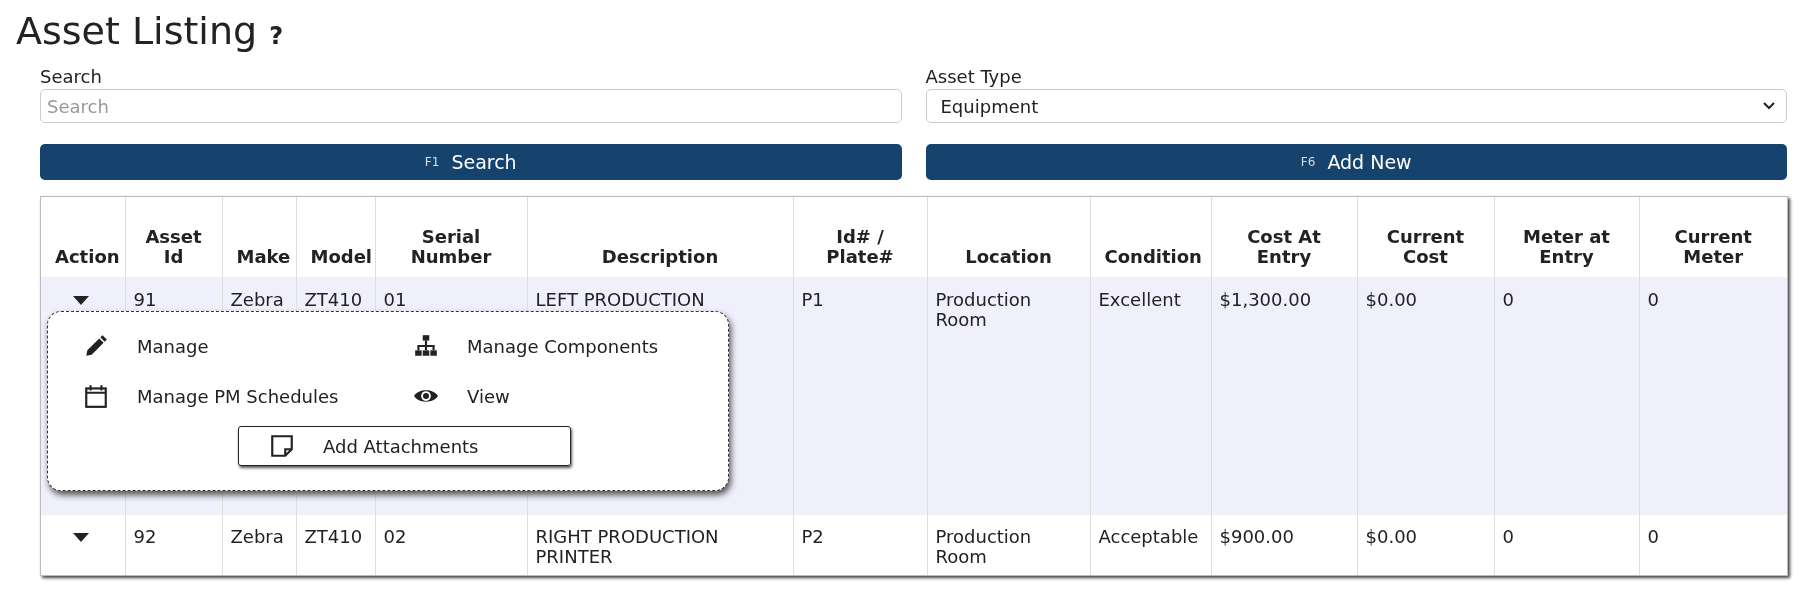 This screenshot has width=1817, height=603. Describe the element at coordinates (1356, 162) in the screenshot. I see `add-new-button: F6 Add New` at that location.